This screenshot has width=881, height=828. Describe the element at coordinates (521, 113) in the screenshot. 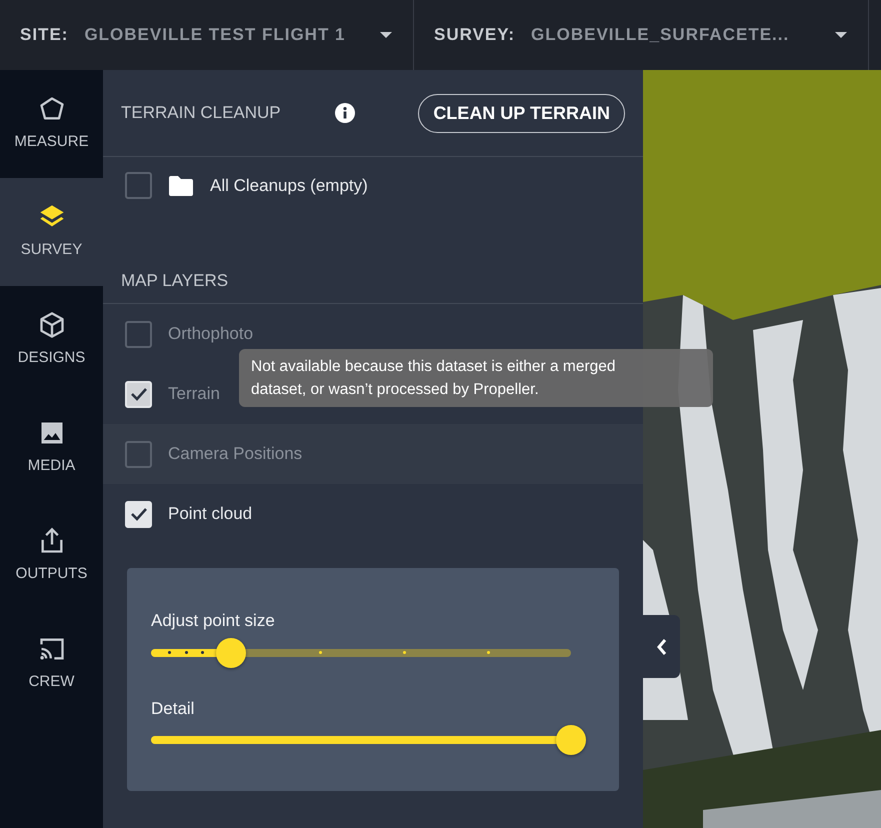

I see `clean-up-button: CLEAN UP TERRAIN` at that location.